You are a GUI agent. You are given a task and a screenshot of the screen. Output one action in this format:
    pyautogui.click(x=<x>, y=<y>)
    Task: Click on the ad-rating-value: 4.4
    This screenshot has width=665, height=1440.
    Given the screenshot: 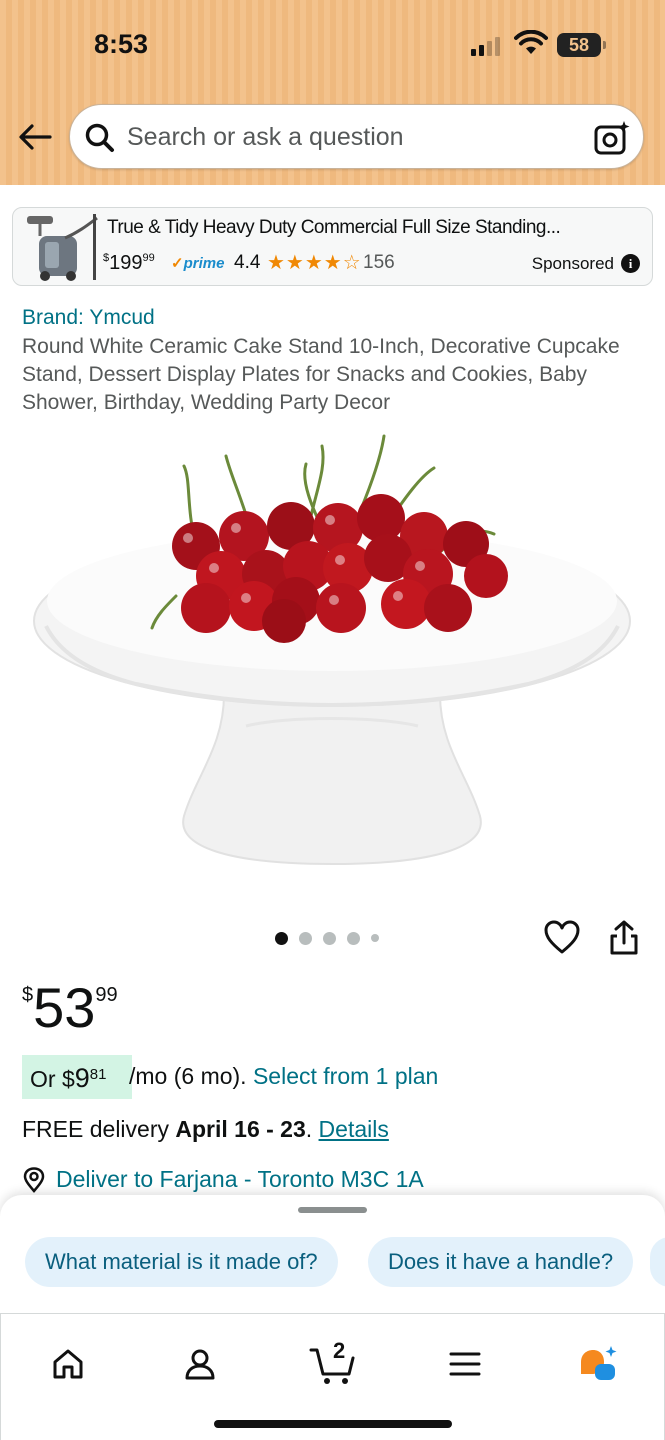 What is the action you would take?
    pyautogui.click(x=247, y=262)
    